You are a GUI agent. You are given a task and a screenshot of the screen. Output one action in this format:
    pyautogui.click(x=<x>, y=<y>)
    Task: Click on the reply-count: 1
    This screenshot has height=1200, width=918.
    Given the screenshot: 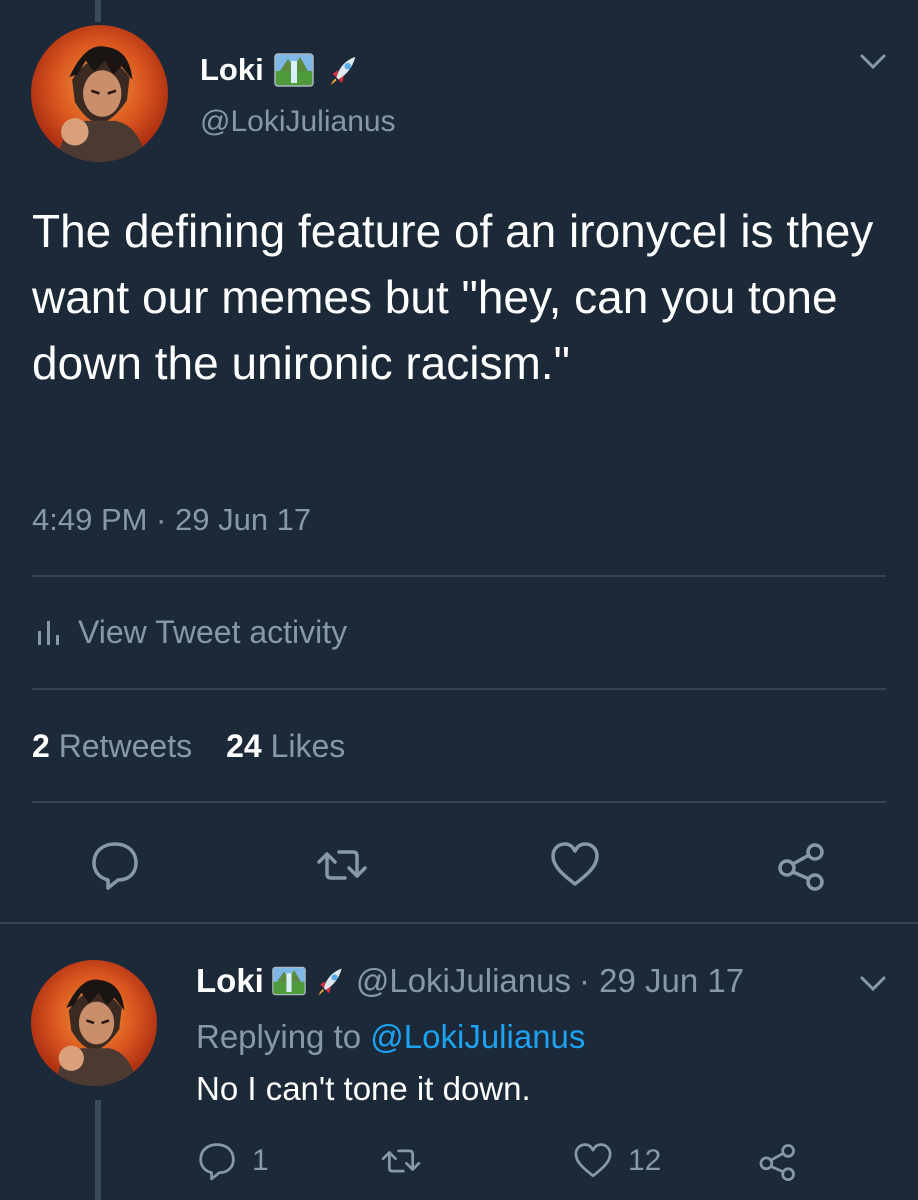 What is the action you would take?
    pyautogui.click(x=260, y=1160)
    